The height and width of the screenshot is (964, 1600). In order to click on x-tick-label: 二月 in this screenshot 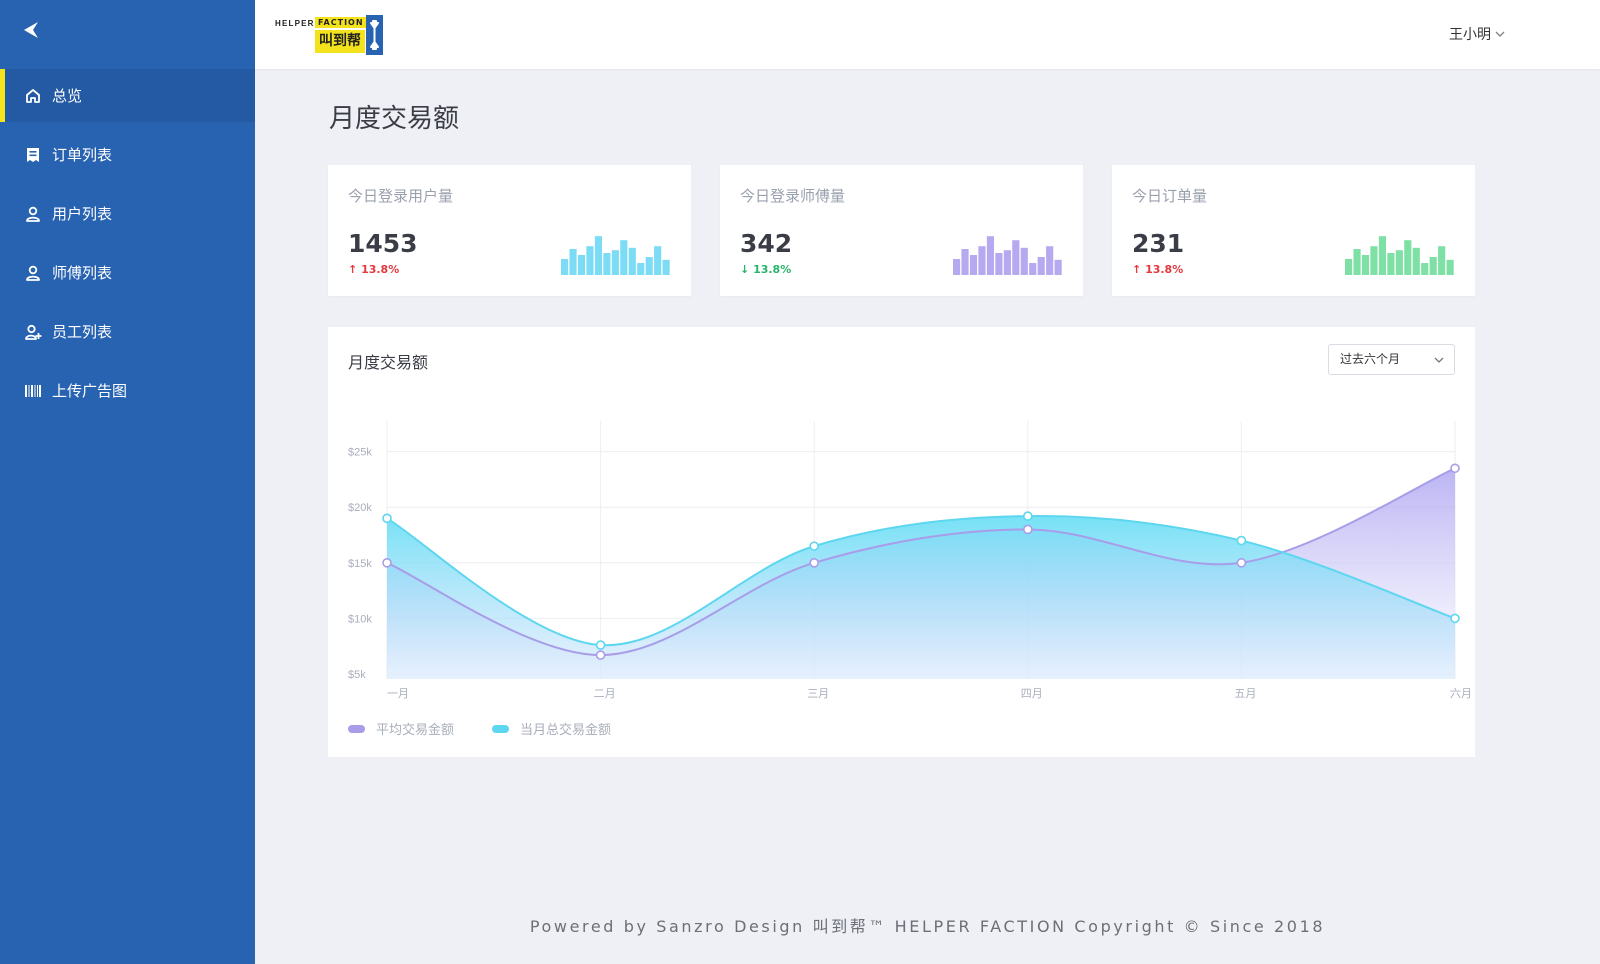, I will do `click(605, 693)`.